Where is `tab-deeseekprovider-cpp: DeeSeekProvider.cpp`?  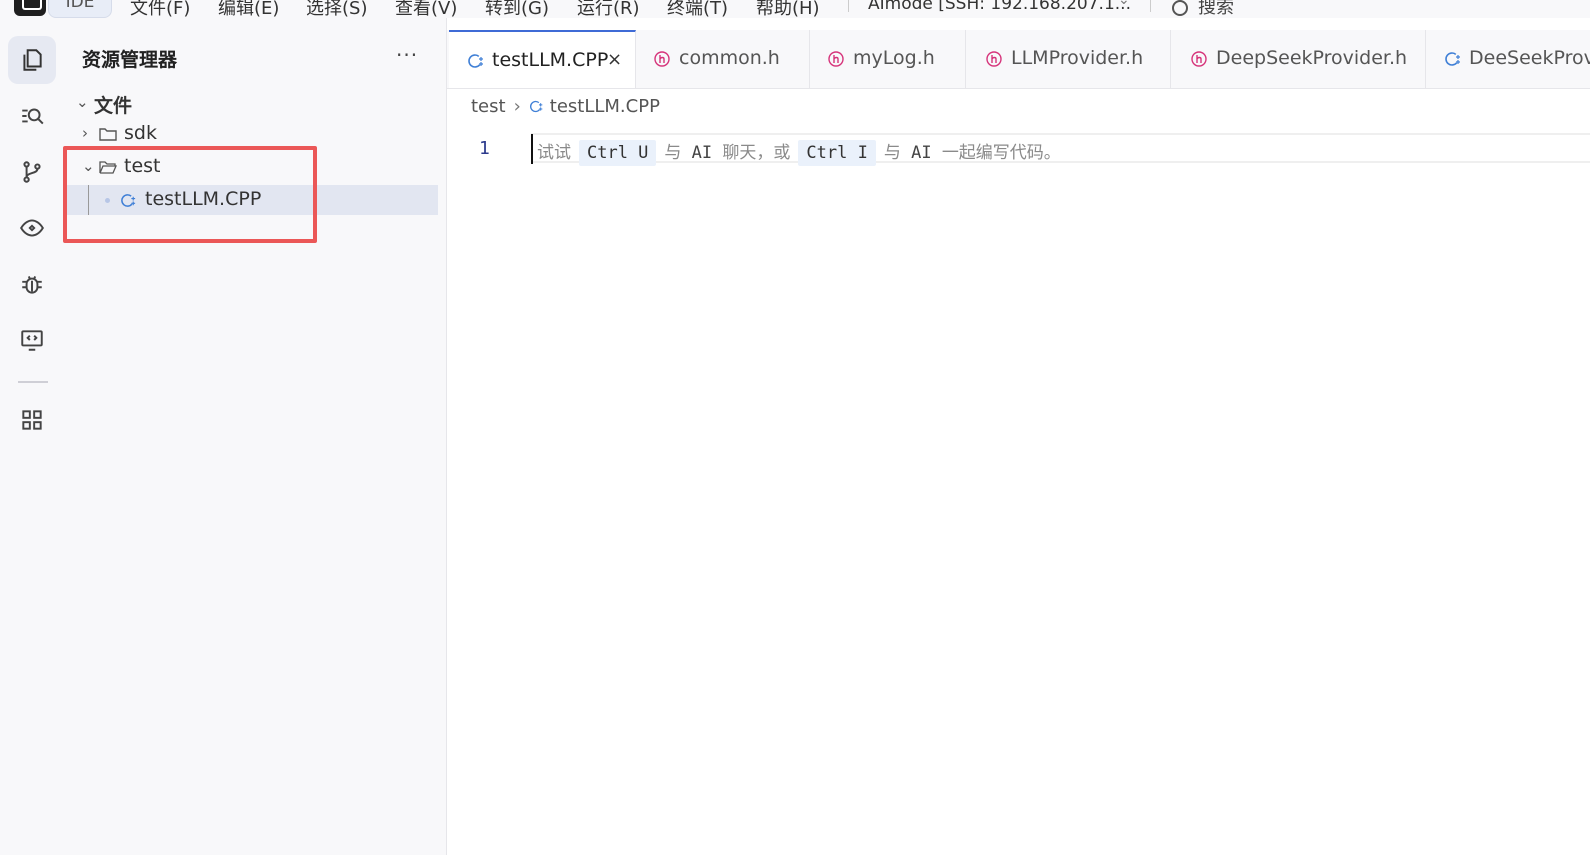
tab-deeseekprovider-cpp: DeeSeekProvider.cpp is located at coordinates (1508, 59).